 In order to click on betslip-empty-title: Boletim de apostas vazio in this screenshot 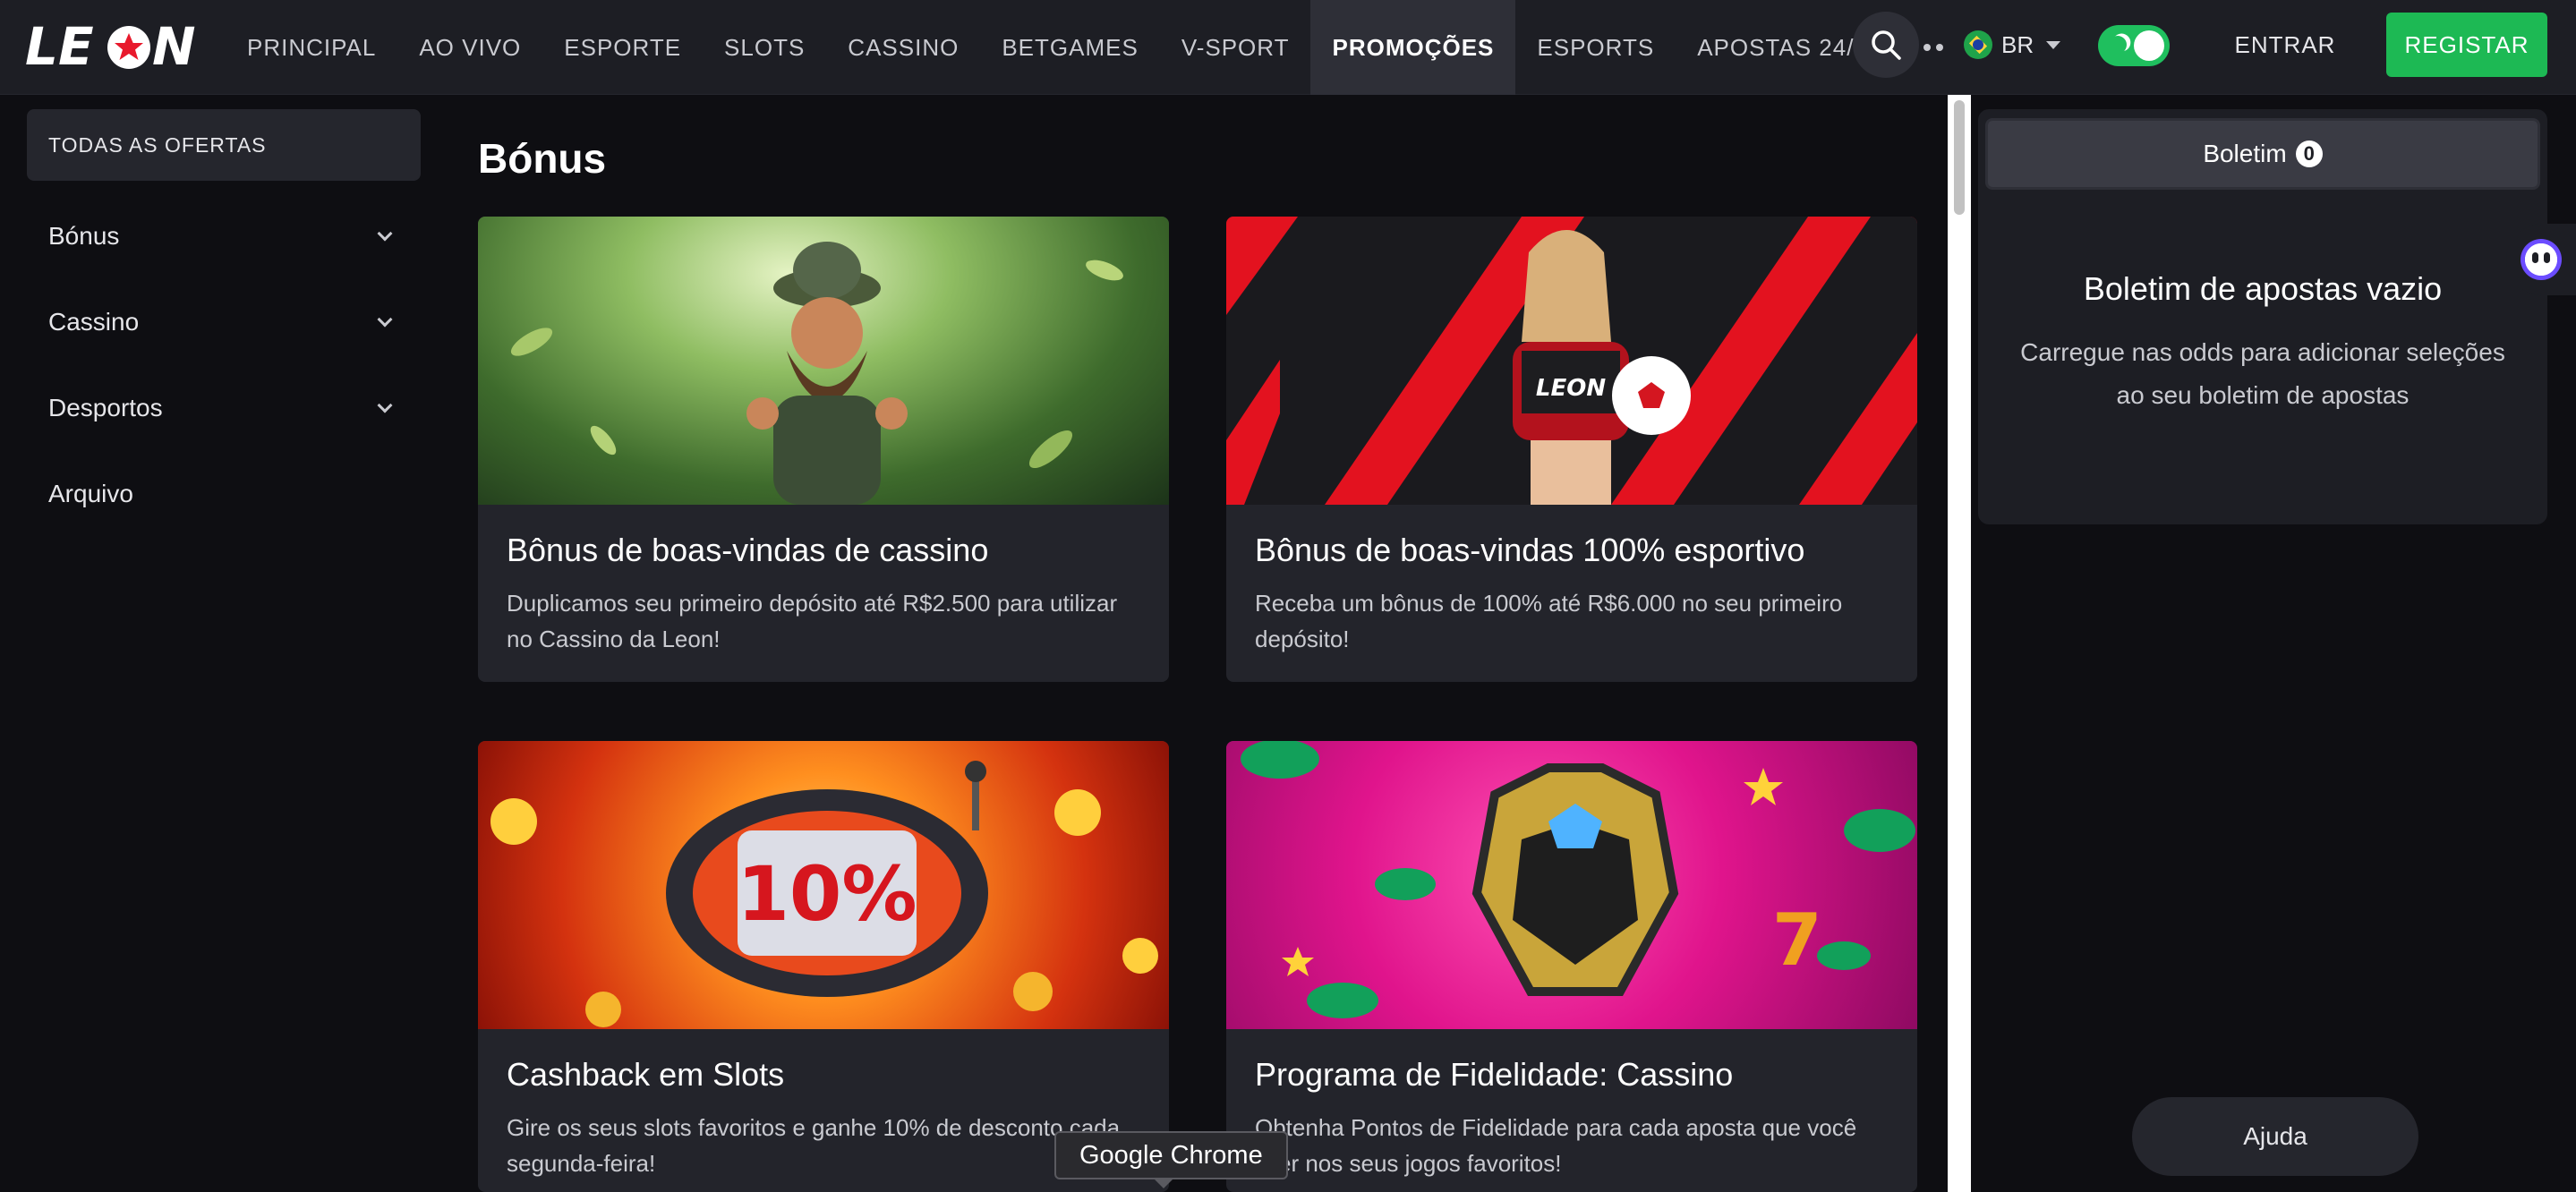, I will do `click(2263, 288)`.